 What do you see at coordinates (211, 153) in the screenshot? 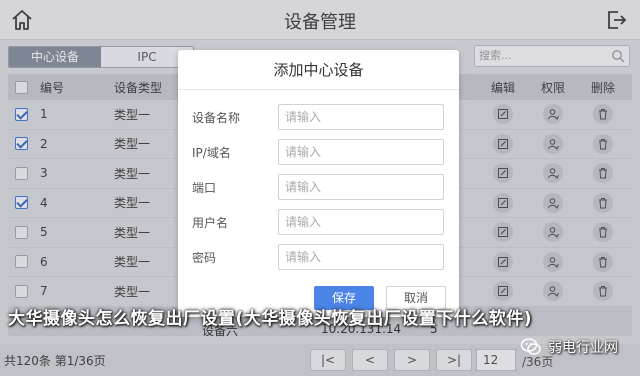
I see `field-label: IP/域名` at bounding box center [211, 153].